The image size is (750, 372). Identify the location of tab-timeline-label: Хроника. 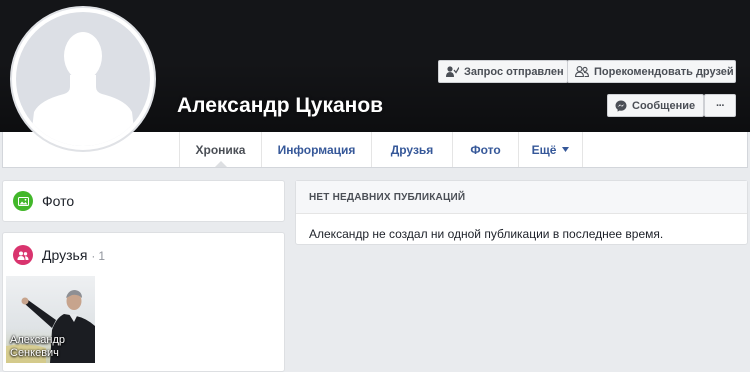
(220, 149).